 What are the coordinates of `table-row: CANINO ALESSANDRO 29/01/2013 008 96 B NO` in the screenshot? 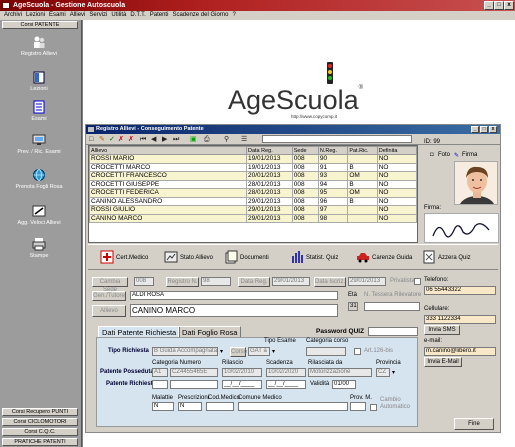 It's located at (253, 201).